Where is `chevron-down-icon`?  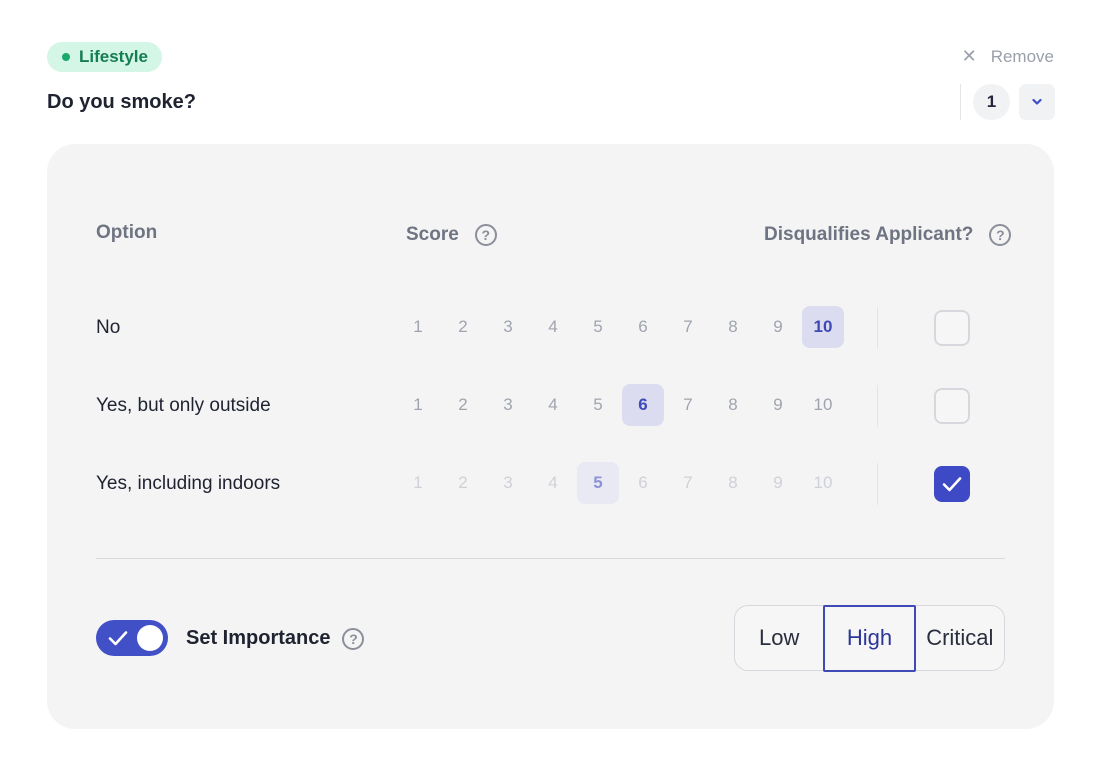
chevron-down-icon is located at coordinates (1037, 101).